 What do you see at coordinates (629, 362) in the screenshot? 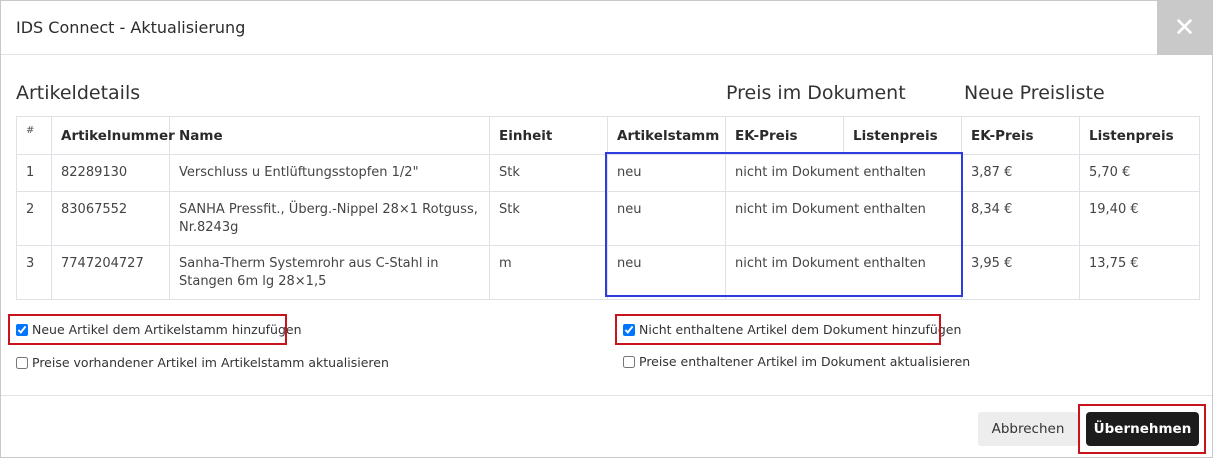
I see `update-doc-prices-checkbox` at bounding box center [629, 362].